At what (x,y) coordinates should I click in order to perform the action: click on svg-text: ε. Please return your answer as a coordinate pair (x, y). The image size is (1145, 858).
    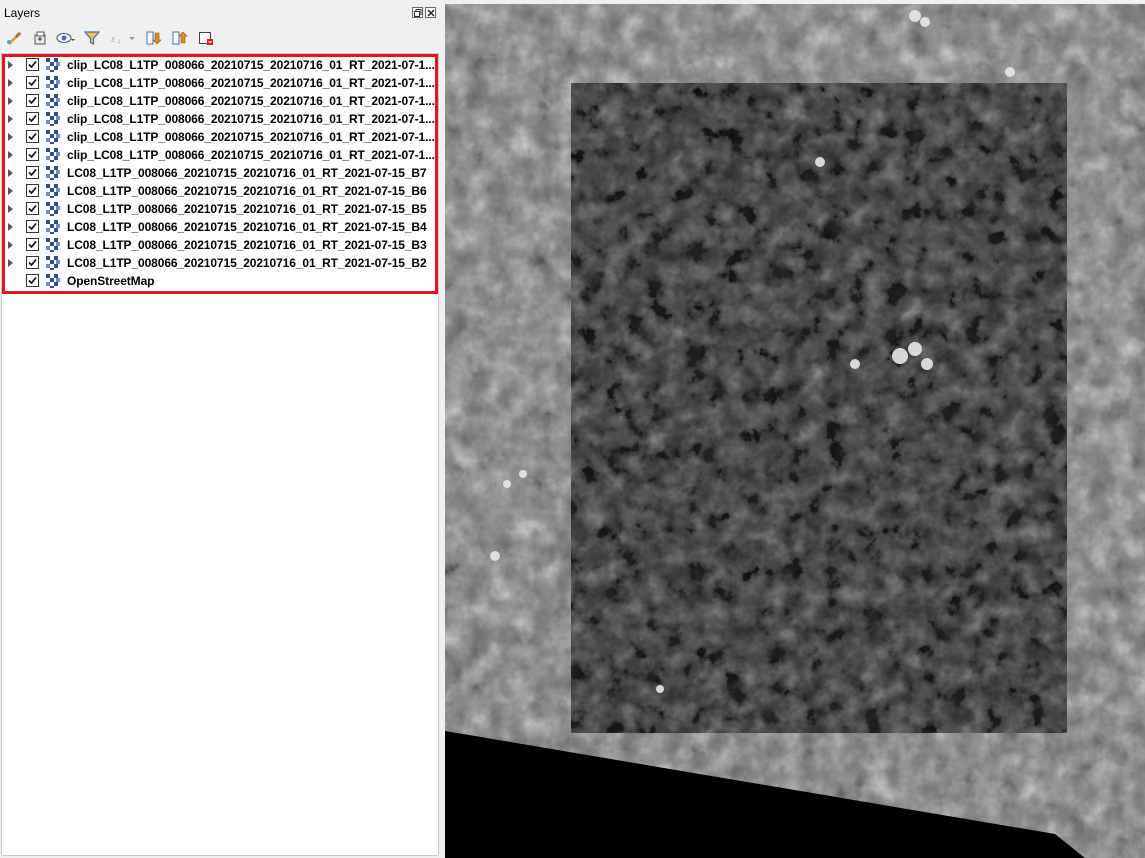
    Looking at the image, I should click on (113, 39).